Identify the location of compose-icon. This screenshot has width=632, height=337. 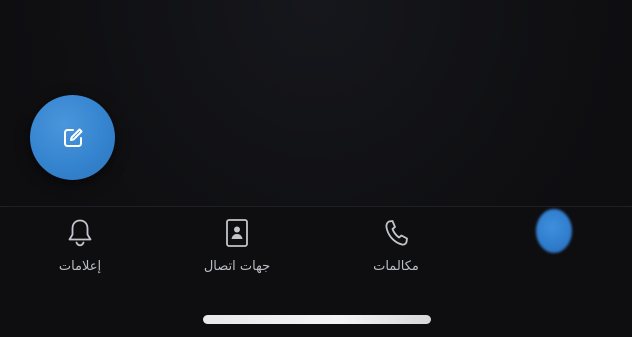
(73, 138).